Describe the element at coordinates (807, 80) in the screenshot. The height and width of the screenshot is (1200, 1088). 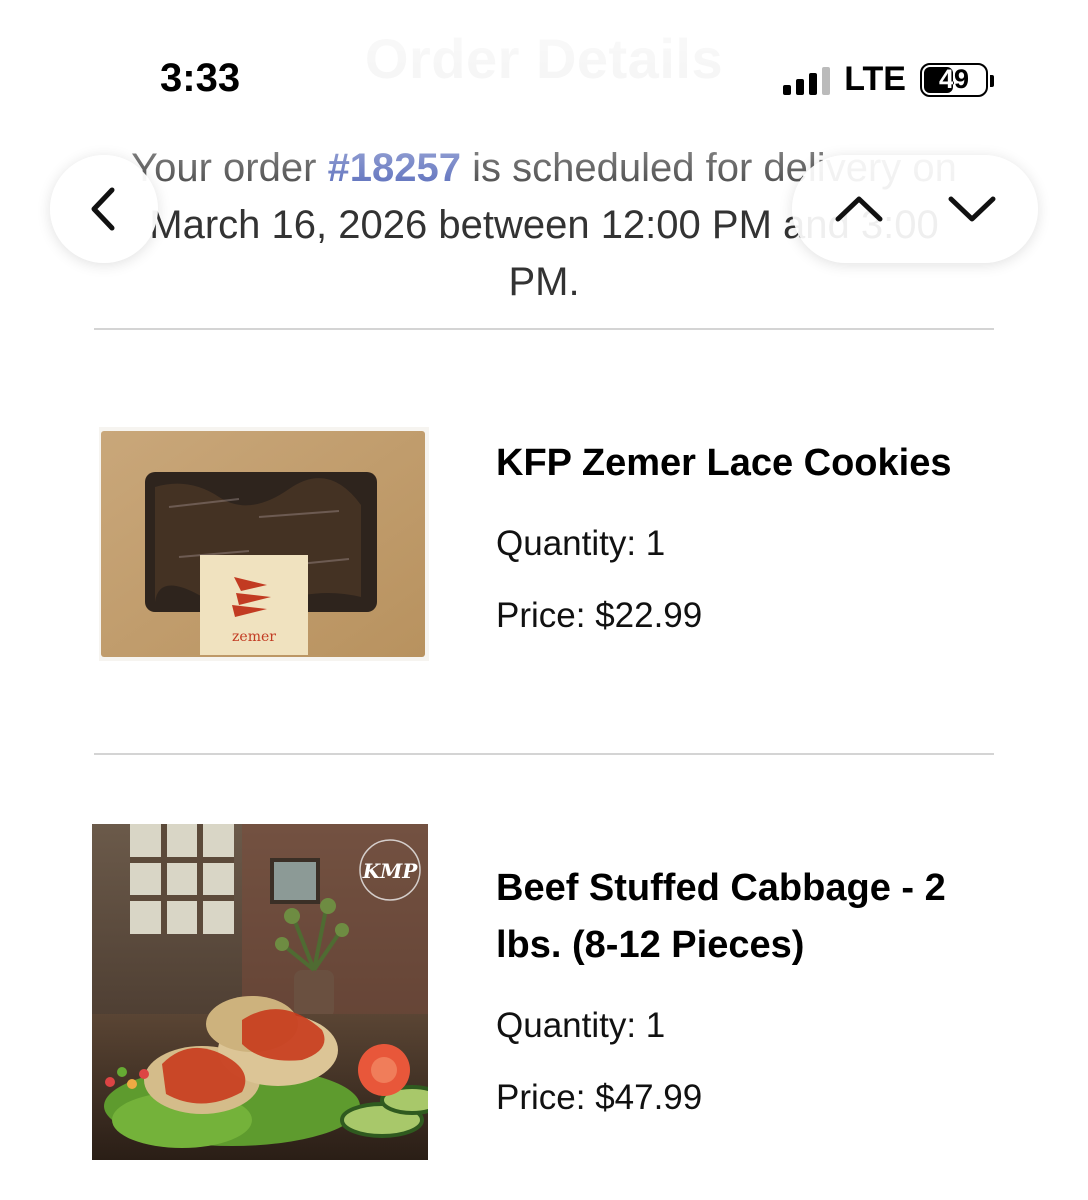
I see `cellular-signal-icon` at that location.